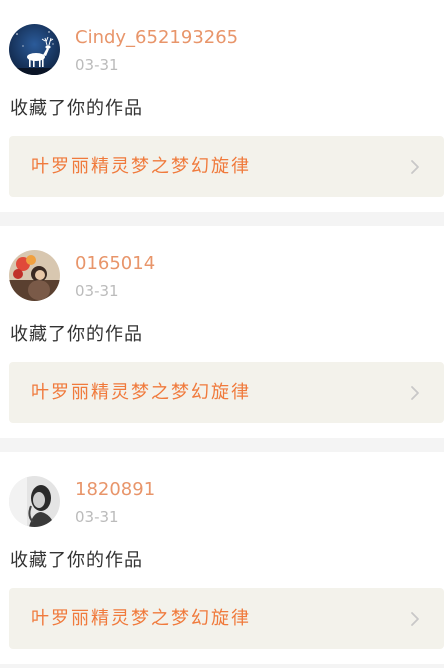  What do you see at coordinates (115, 490) in the screenshot?
I see `username: 1820891` at bounding box center [115, 490].